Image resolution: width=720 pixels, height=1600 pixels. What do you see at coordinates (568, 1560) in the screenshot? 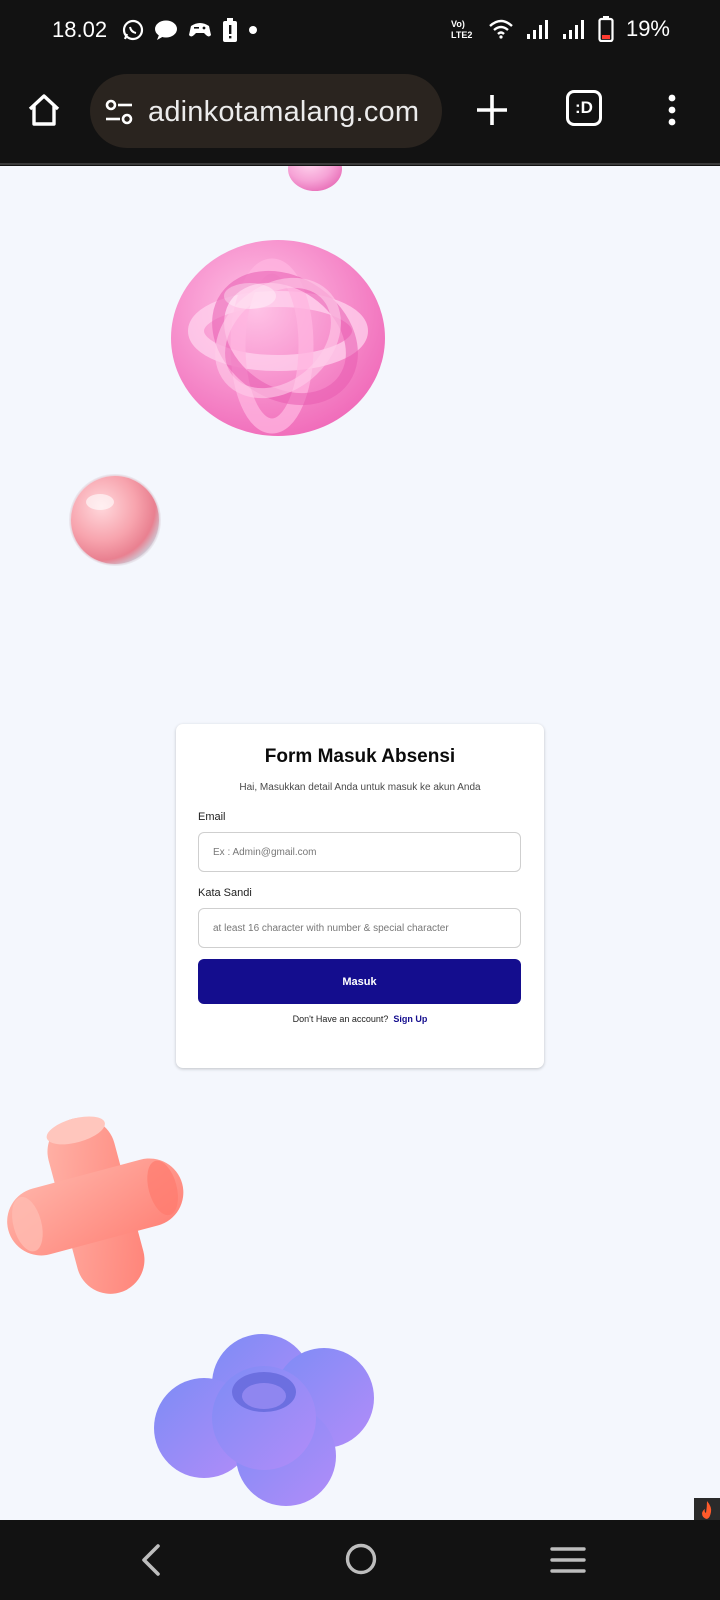
I see `recents-icon` at bounding box center [568, 1560].